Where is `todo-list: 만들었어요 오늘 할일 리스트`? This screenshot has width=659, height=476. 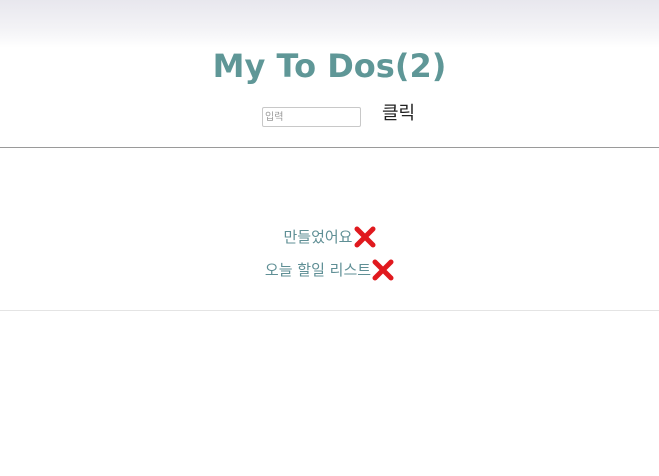
todo-list: 만들었어요 오늘 할일 리스트 is located at coordinates (329, 253).